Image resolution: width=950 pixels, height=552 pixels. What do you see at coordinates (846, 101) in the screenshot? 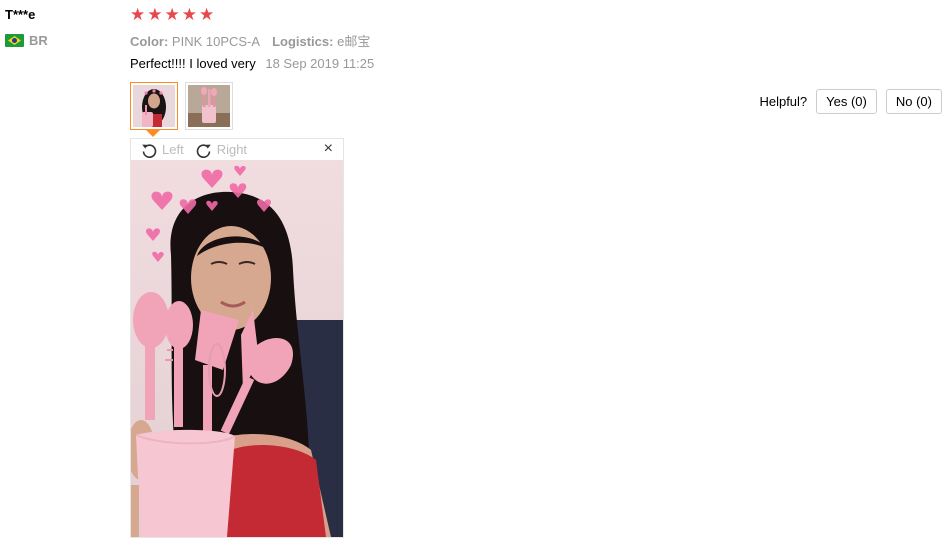
I see `helpful-yes-button: Yes (0)` at bounding box center [846, 101].